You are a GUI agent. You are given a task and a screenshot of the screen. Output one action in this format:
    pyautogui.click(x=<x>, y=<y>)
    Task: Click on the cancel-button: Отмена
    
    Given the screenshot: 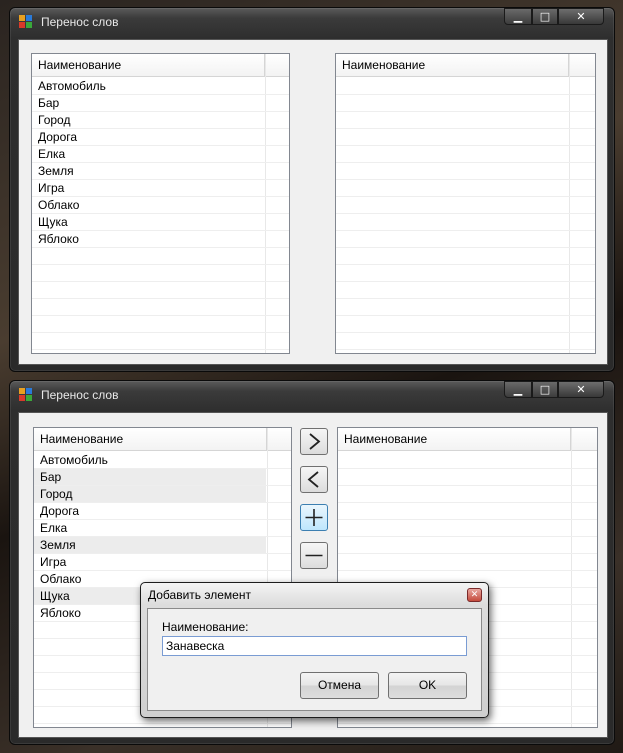 What is the action you would take?
    pyautogui.click(x=339, y=685)
    